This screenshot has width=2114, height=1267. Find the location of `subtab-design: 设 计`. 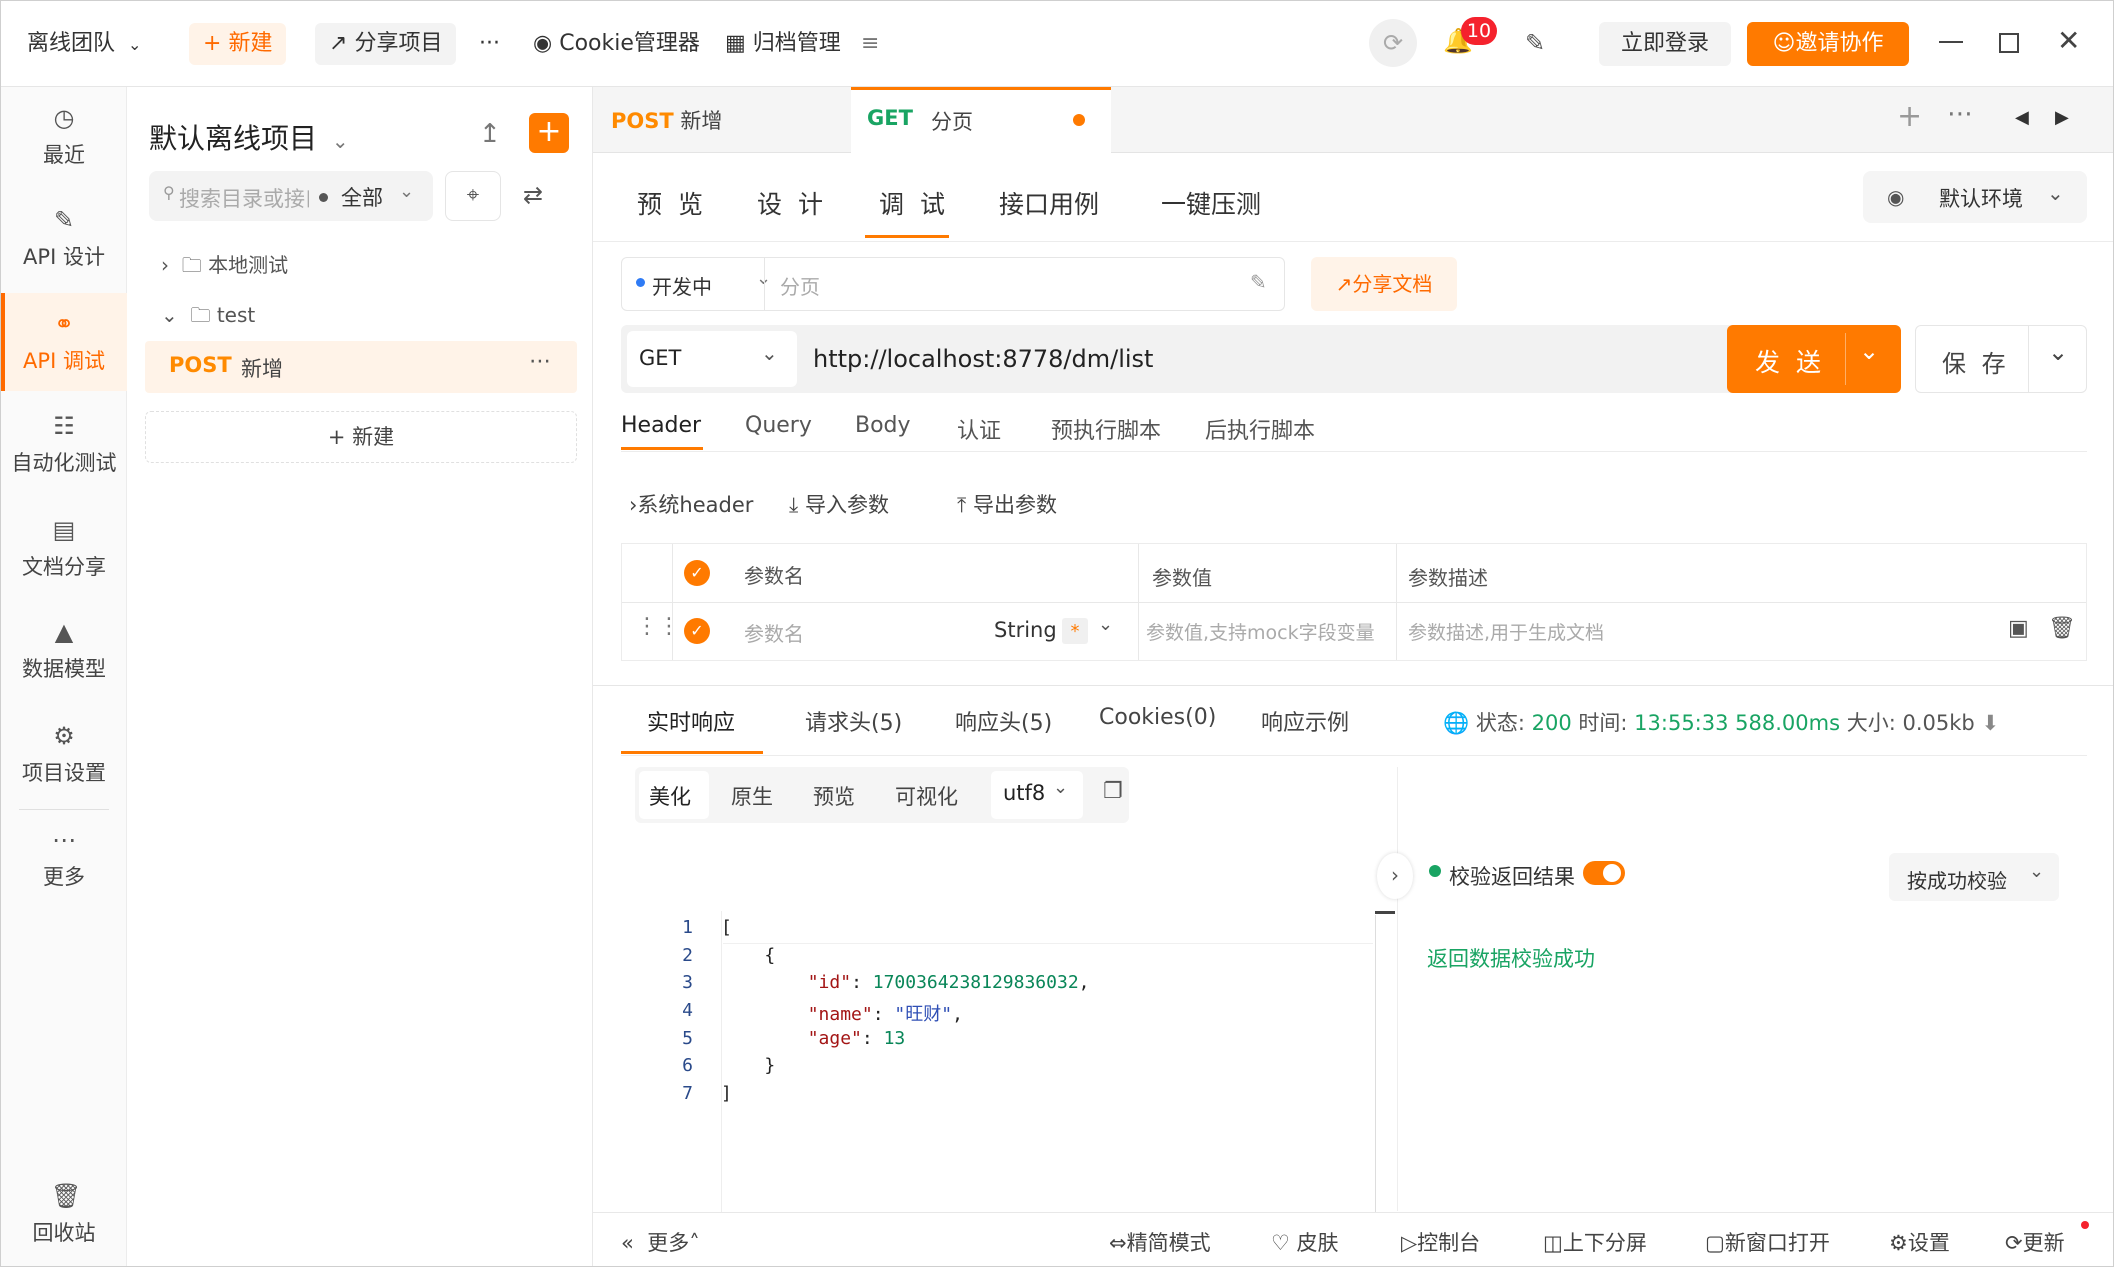

subtab-design: 设 计 is located at coordinates (792, 203).